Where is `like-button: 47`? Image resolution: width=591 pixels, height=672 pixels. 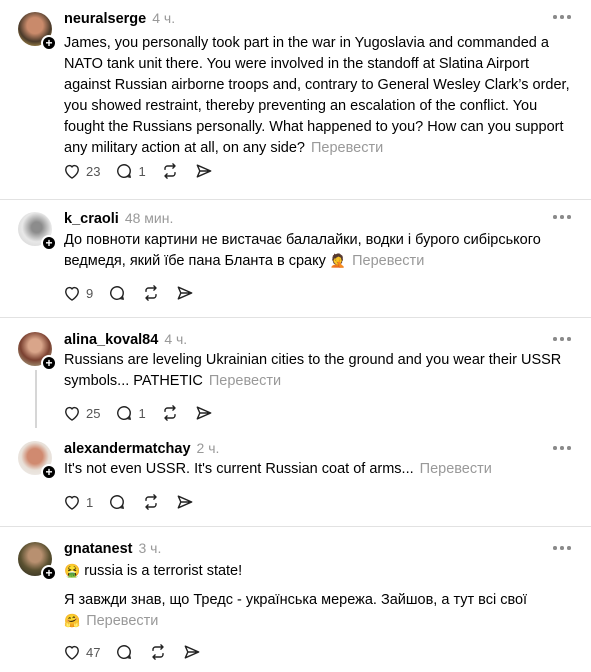
like-button: 47 is located at coordinates (81, 652).